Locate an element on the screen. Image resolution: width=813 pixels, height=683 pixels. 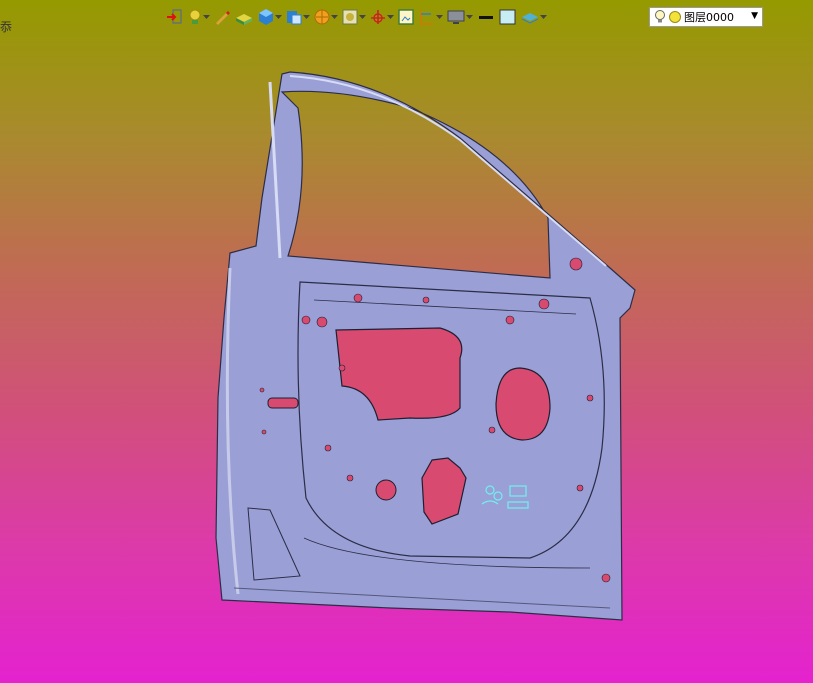
red-axis-icon is located at coordinates (381, 17).